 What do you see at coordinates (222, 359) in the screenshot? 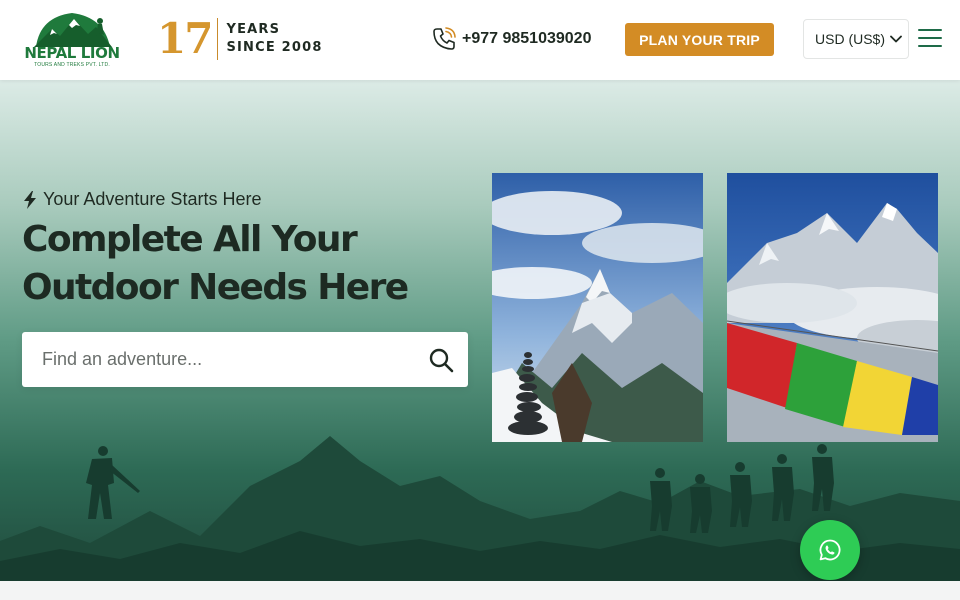
I see `search-input` at bounding box center [222, 359].